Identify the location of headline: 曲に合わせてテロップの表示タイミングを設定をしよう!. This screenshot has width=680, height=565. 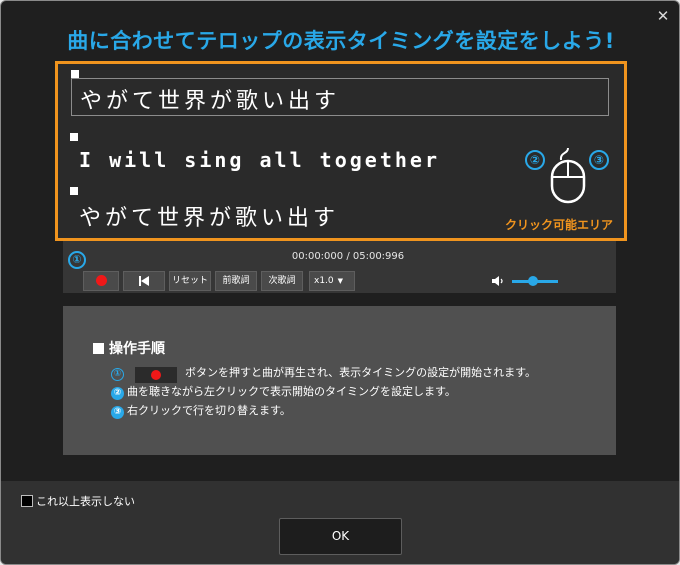
(341, 41).